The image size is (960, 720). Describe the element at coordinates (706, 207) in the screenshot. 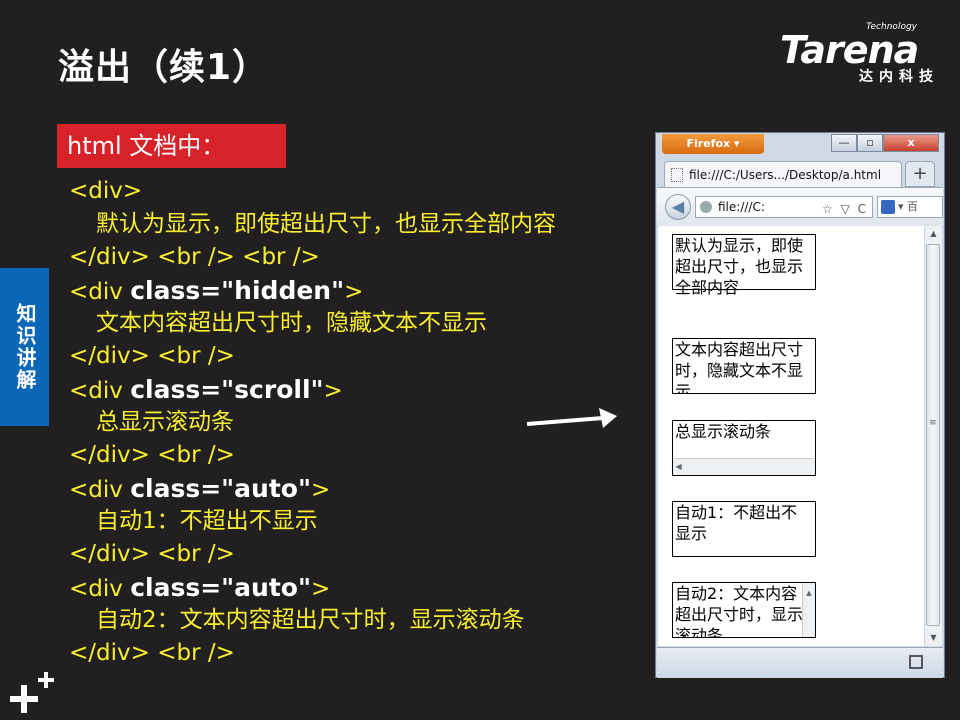

I see `globe-icon` at that location.